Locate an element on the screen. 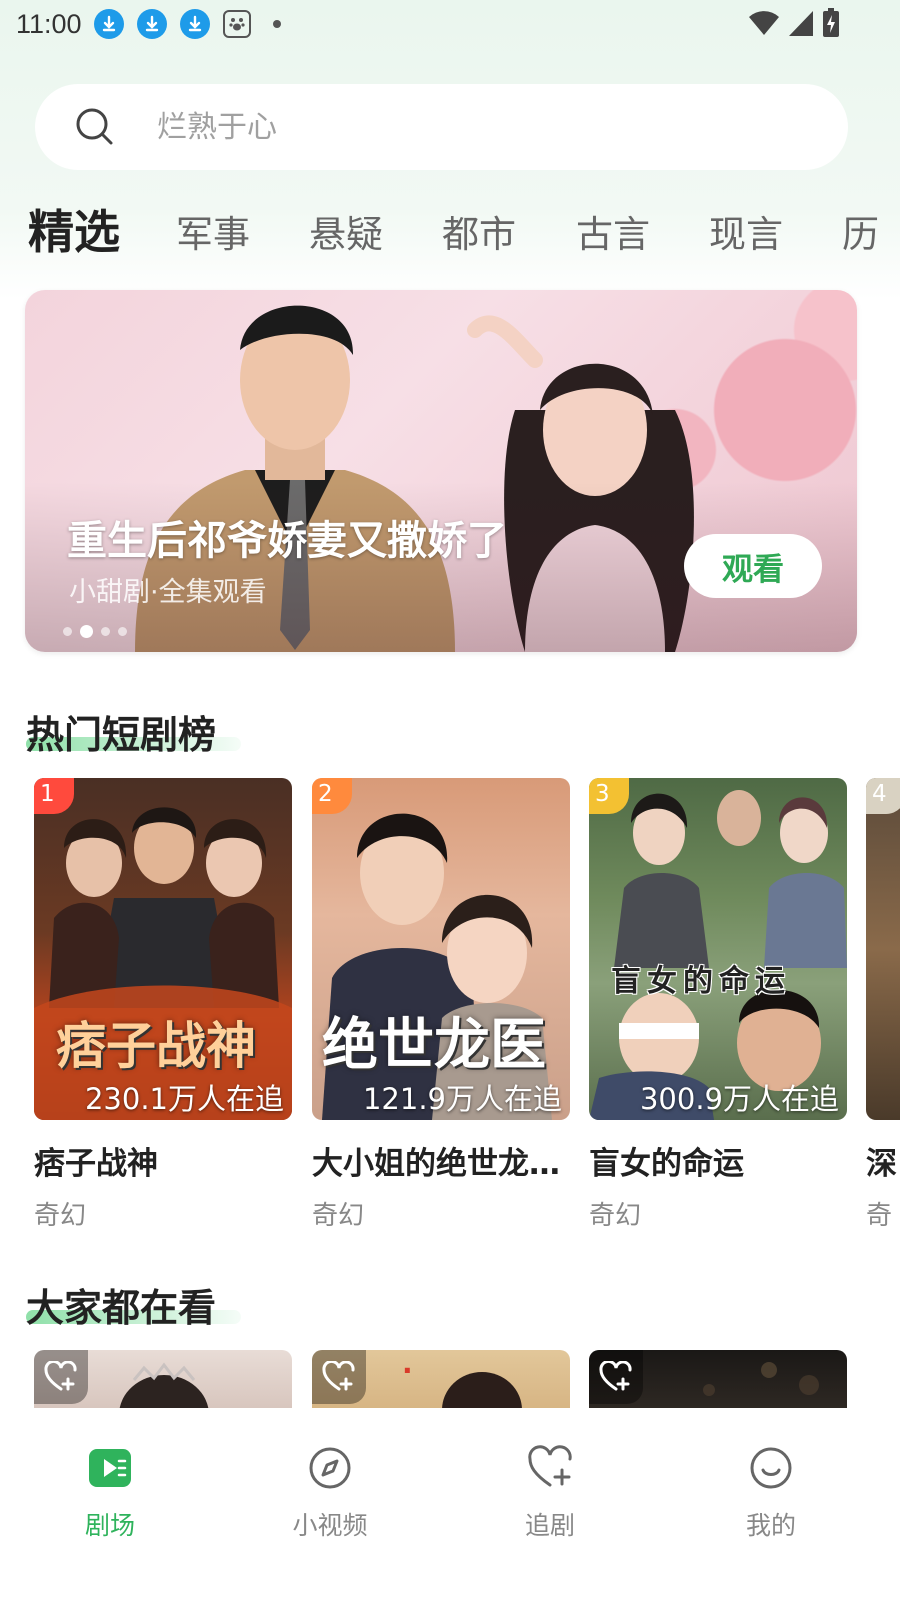 The height and width of the screenshot is (1600, 900). drama-title: 盲女的命运 is located at coordinates (718, 1160).